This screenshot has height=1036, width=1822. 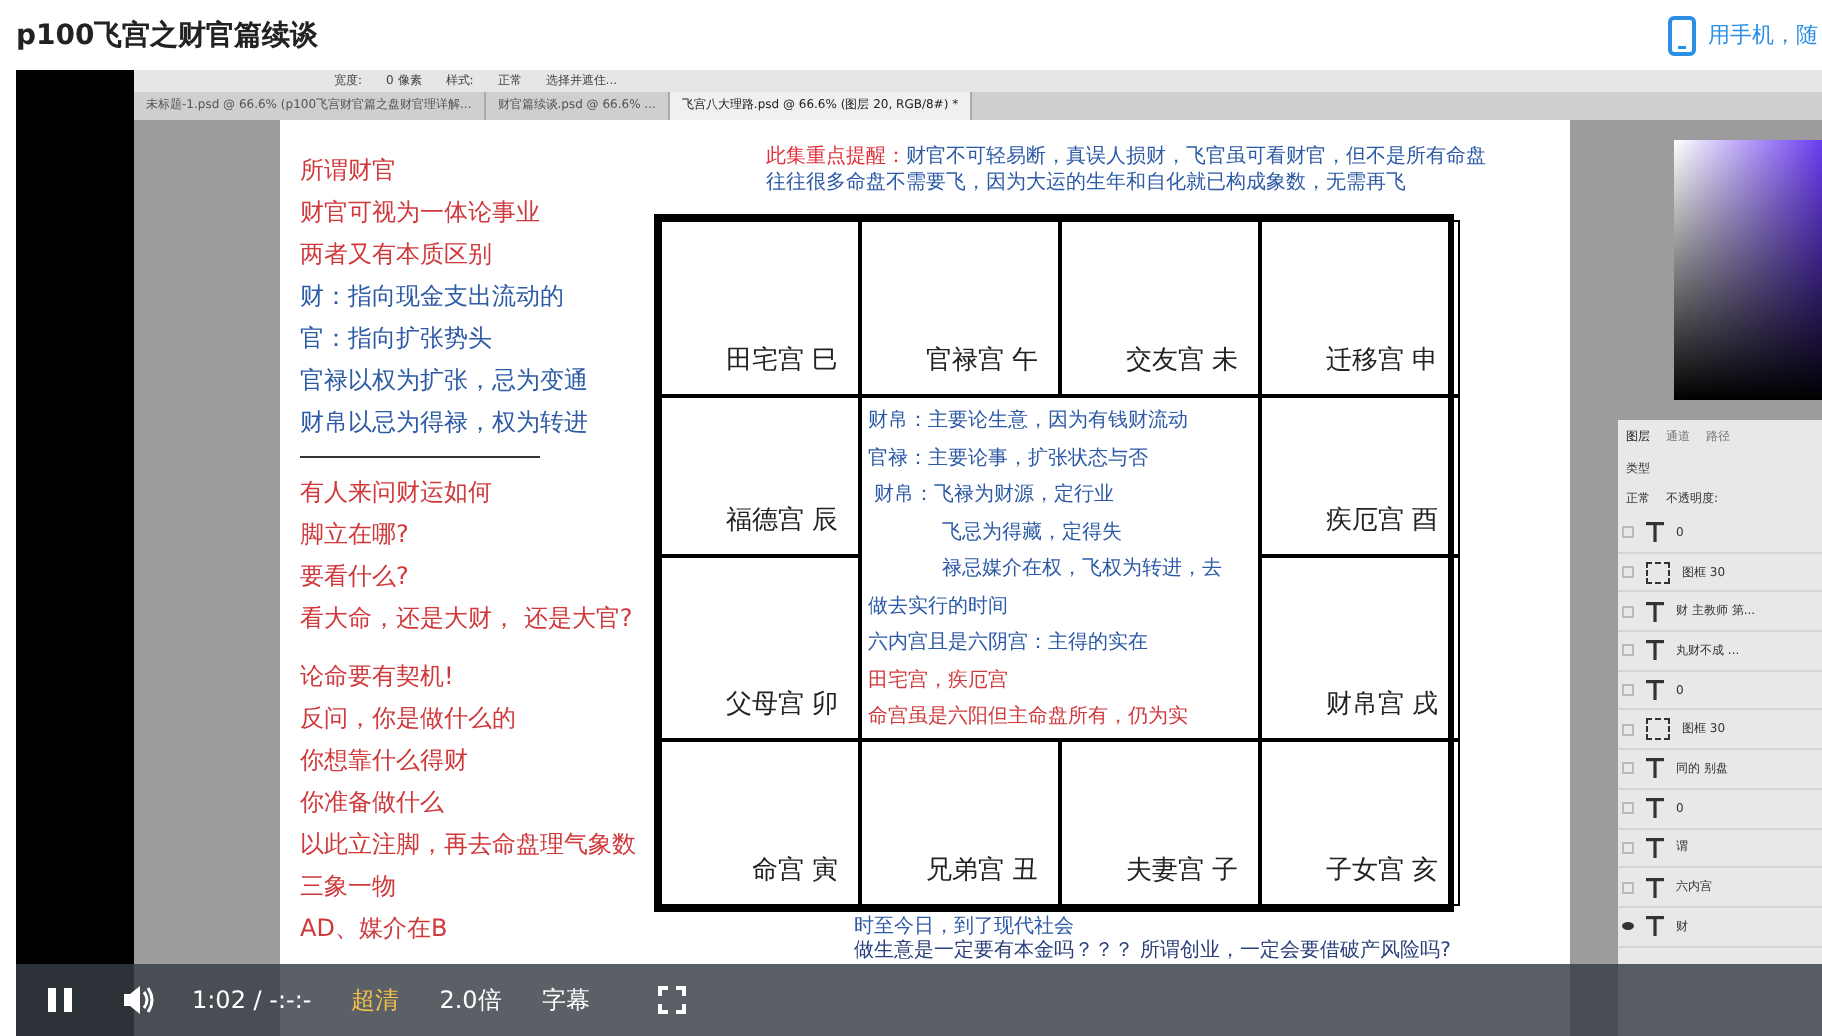 What do you see at coordinates (397, 493) in the screenshot?
I see `note-line: 有人来问财运如何` at bounding box center [397, 493].